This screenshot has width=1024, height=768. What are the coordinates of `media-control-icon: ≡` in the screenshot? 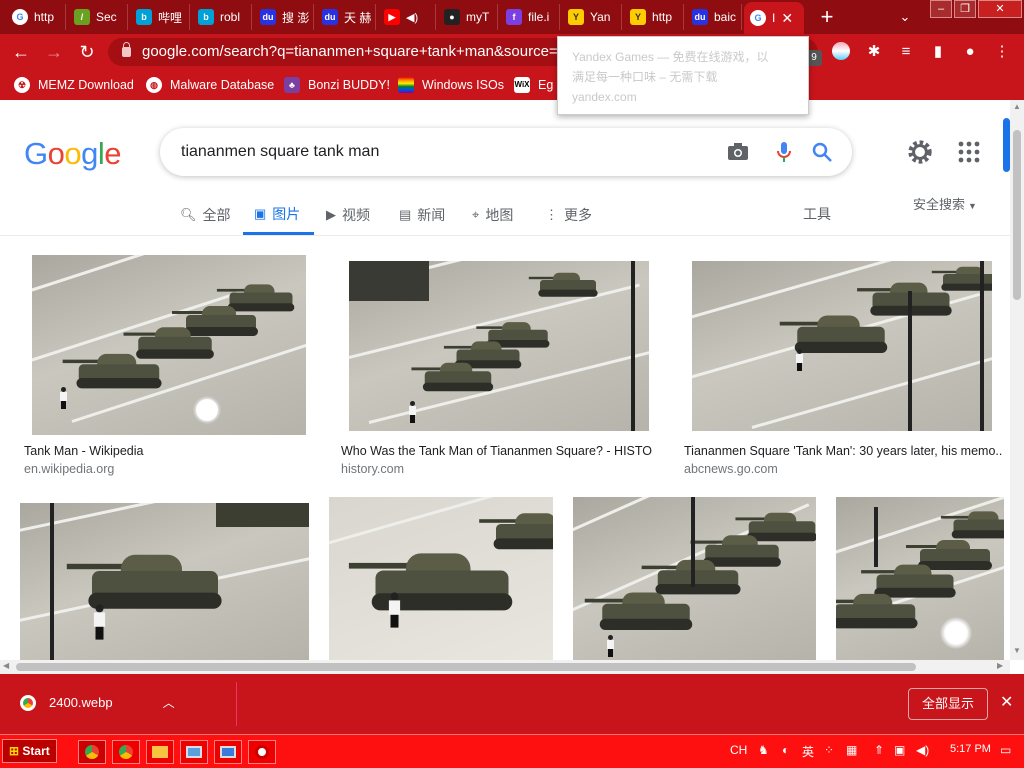 It's located at (906, 52).